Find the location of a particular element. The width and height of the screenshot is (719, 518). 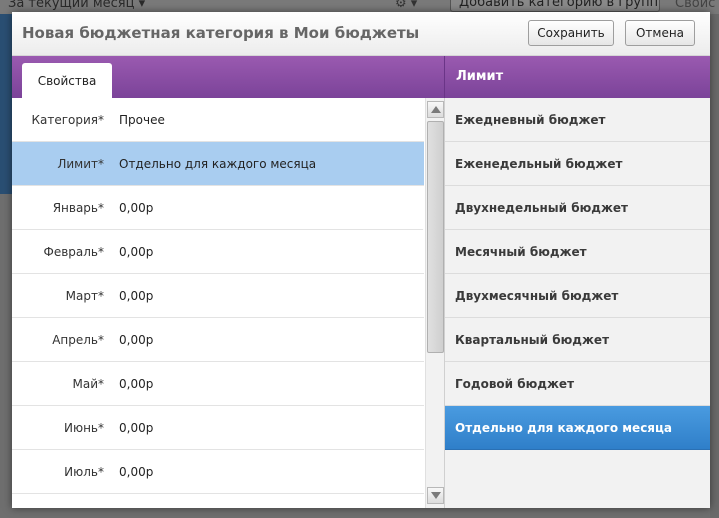

background-right-panel is located at coordinates (714, 266).